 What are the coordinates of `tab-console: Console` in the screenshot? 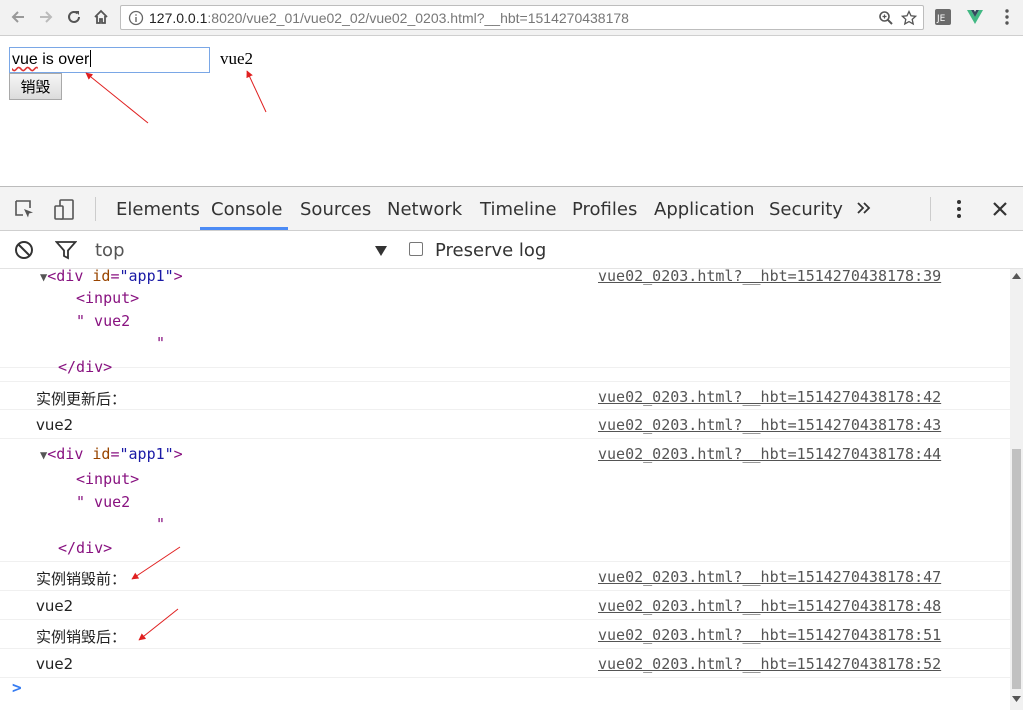 It's located at (246, 209).